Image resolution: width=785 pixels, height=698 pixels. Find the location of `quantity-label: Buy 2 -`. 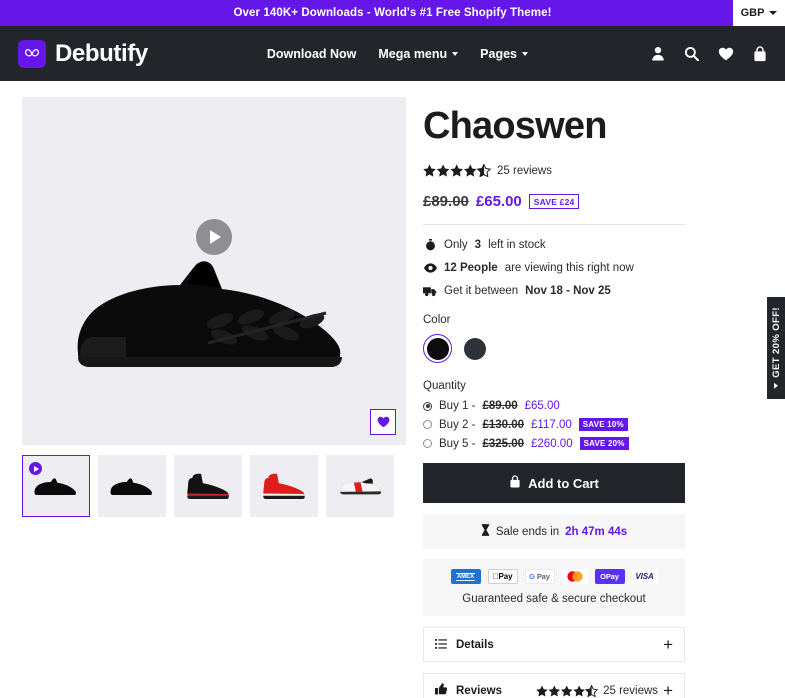

quantity-label: Buy 2 - is located at coordinates (457, 424).